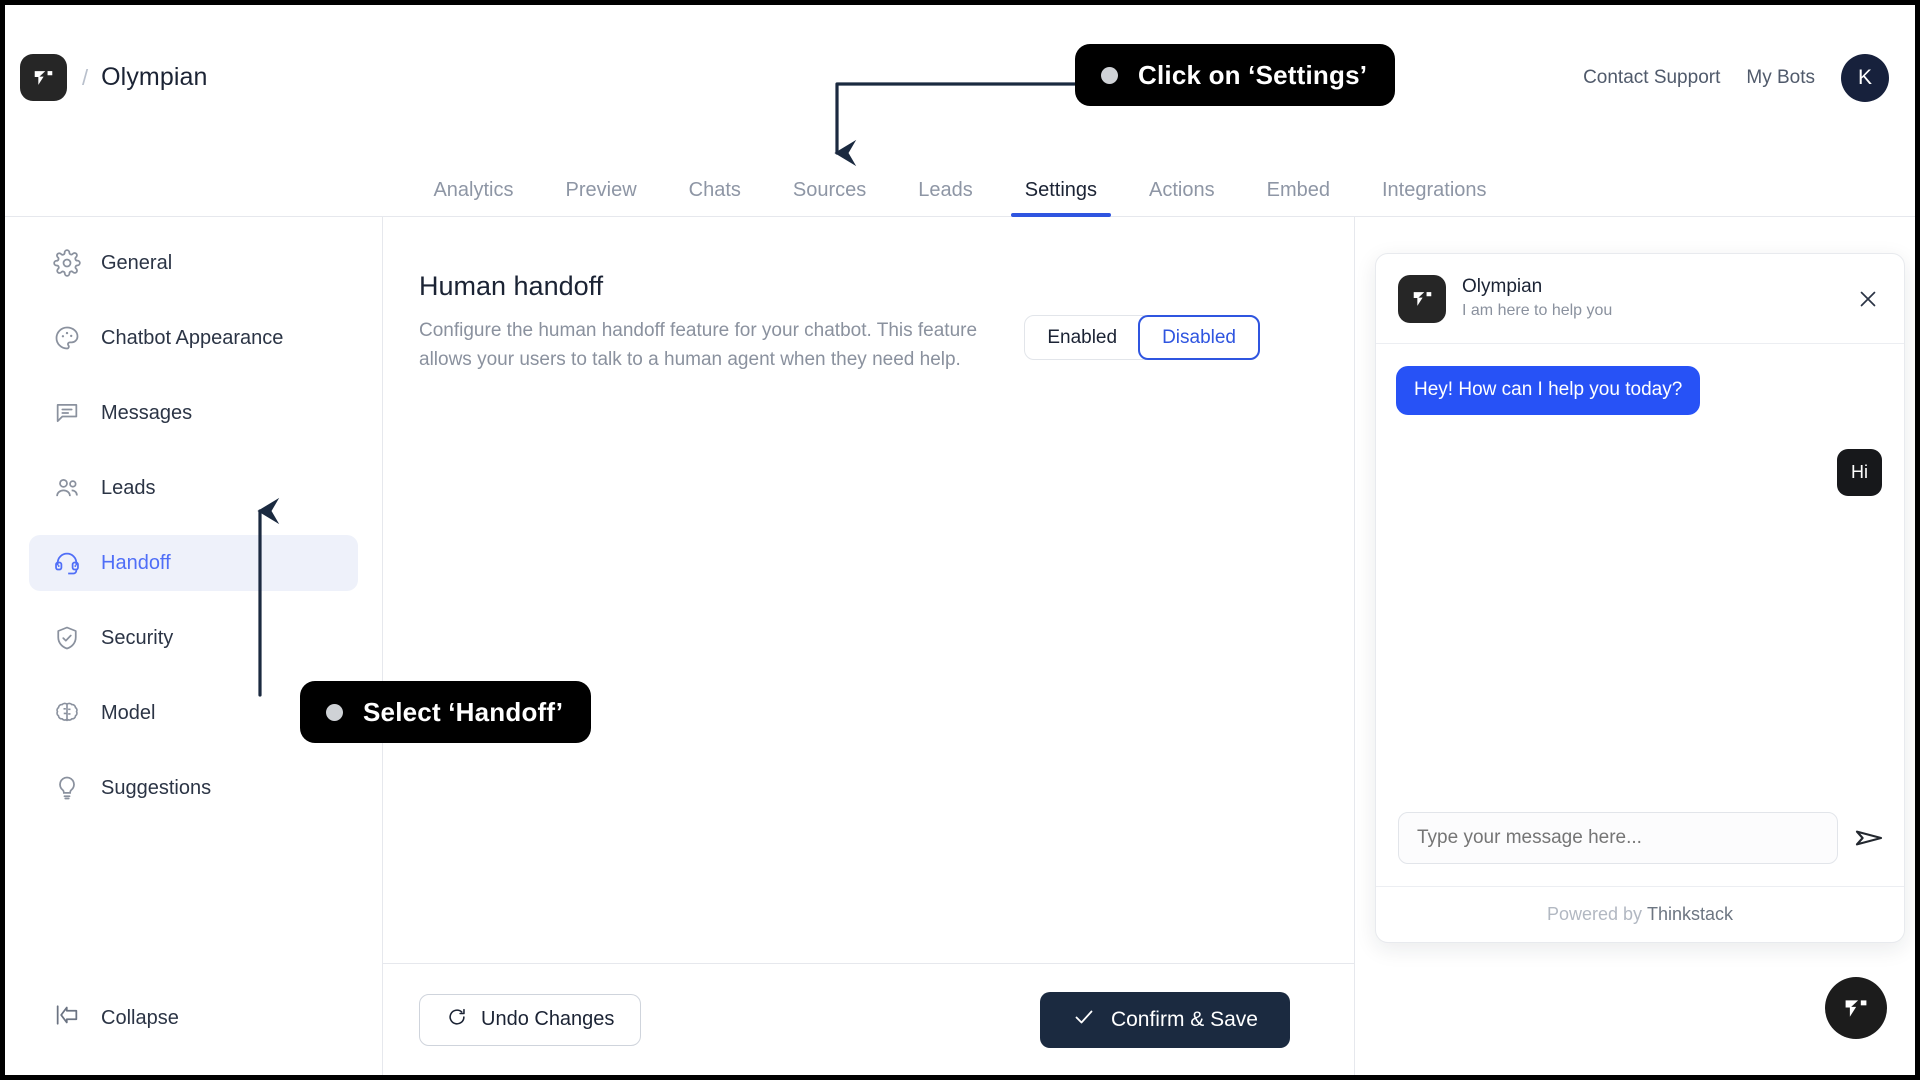  I want to click on send-icon, so click(1869, 838).